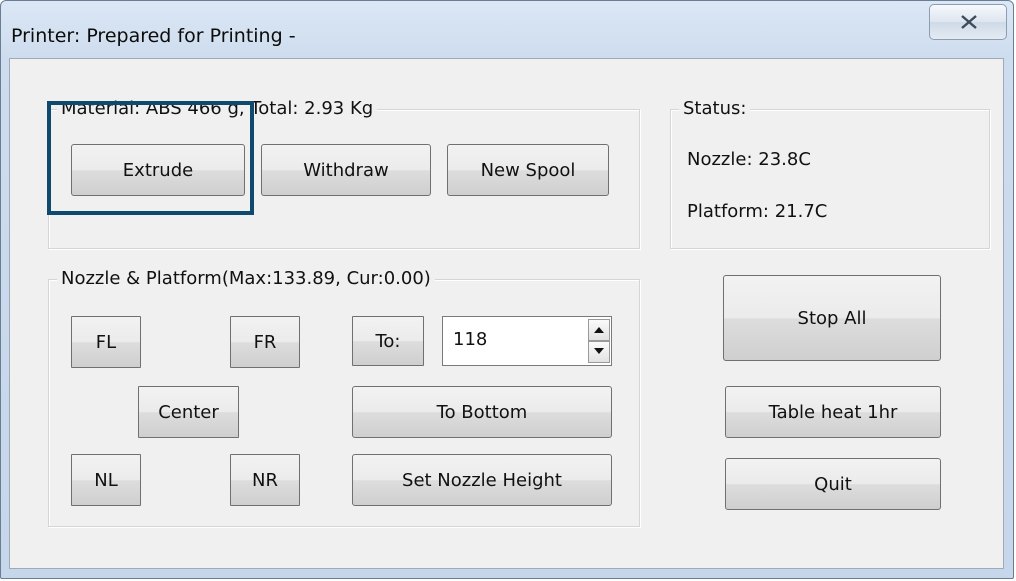 The width and height of the screenshot is (1016, 581). I want to click on spin-down-button, so click(599, 352).